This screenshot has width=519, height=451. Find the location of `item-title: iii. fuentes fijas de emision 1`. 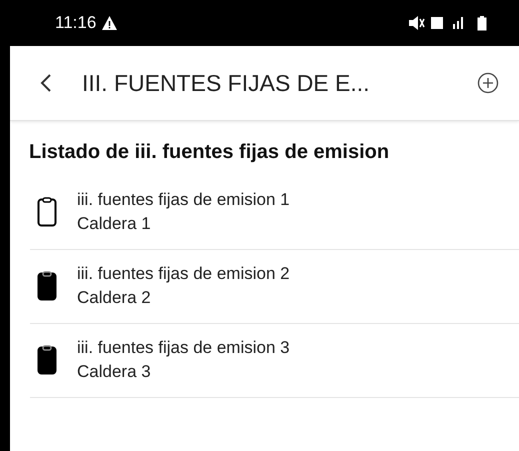

item-title: iii. fuentes fijas de emision 1 is located at coordinates (183, 200).